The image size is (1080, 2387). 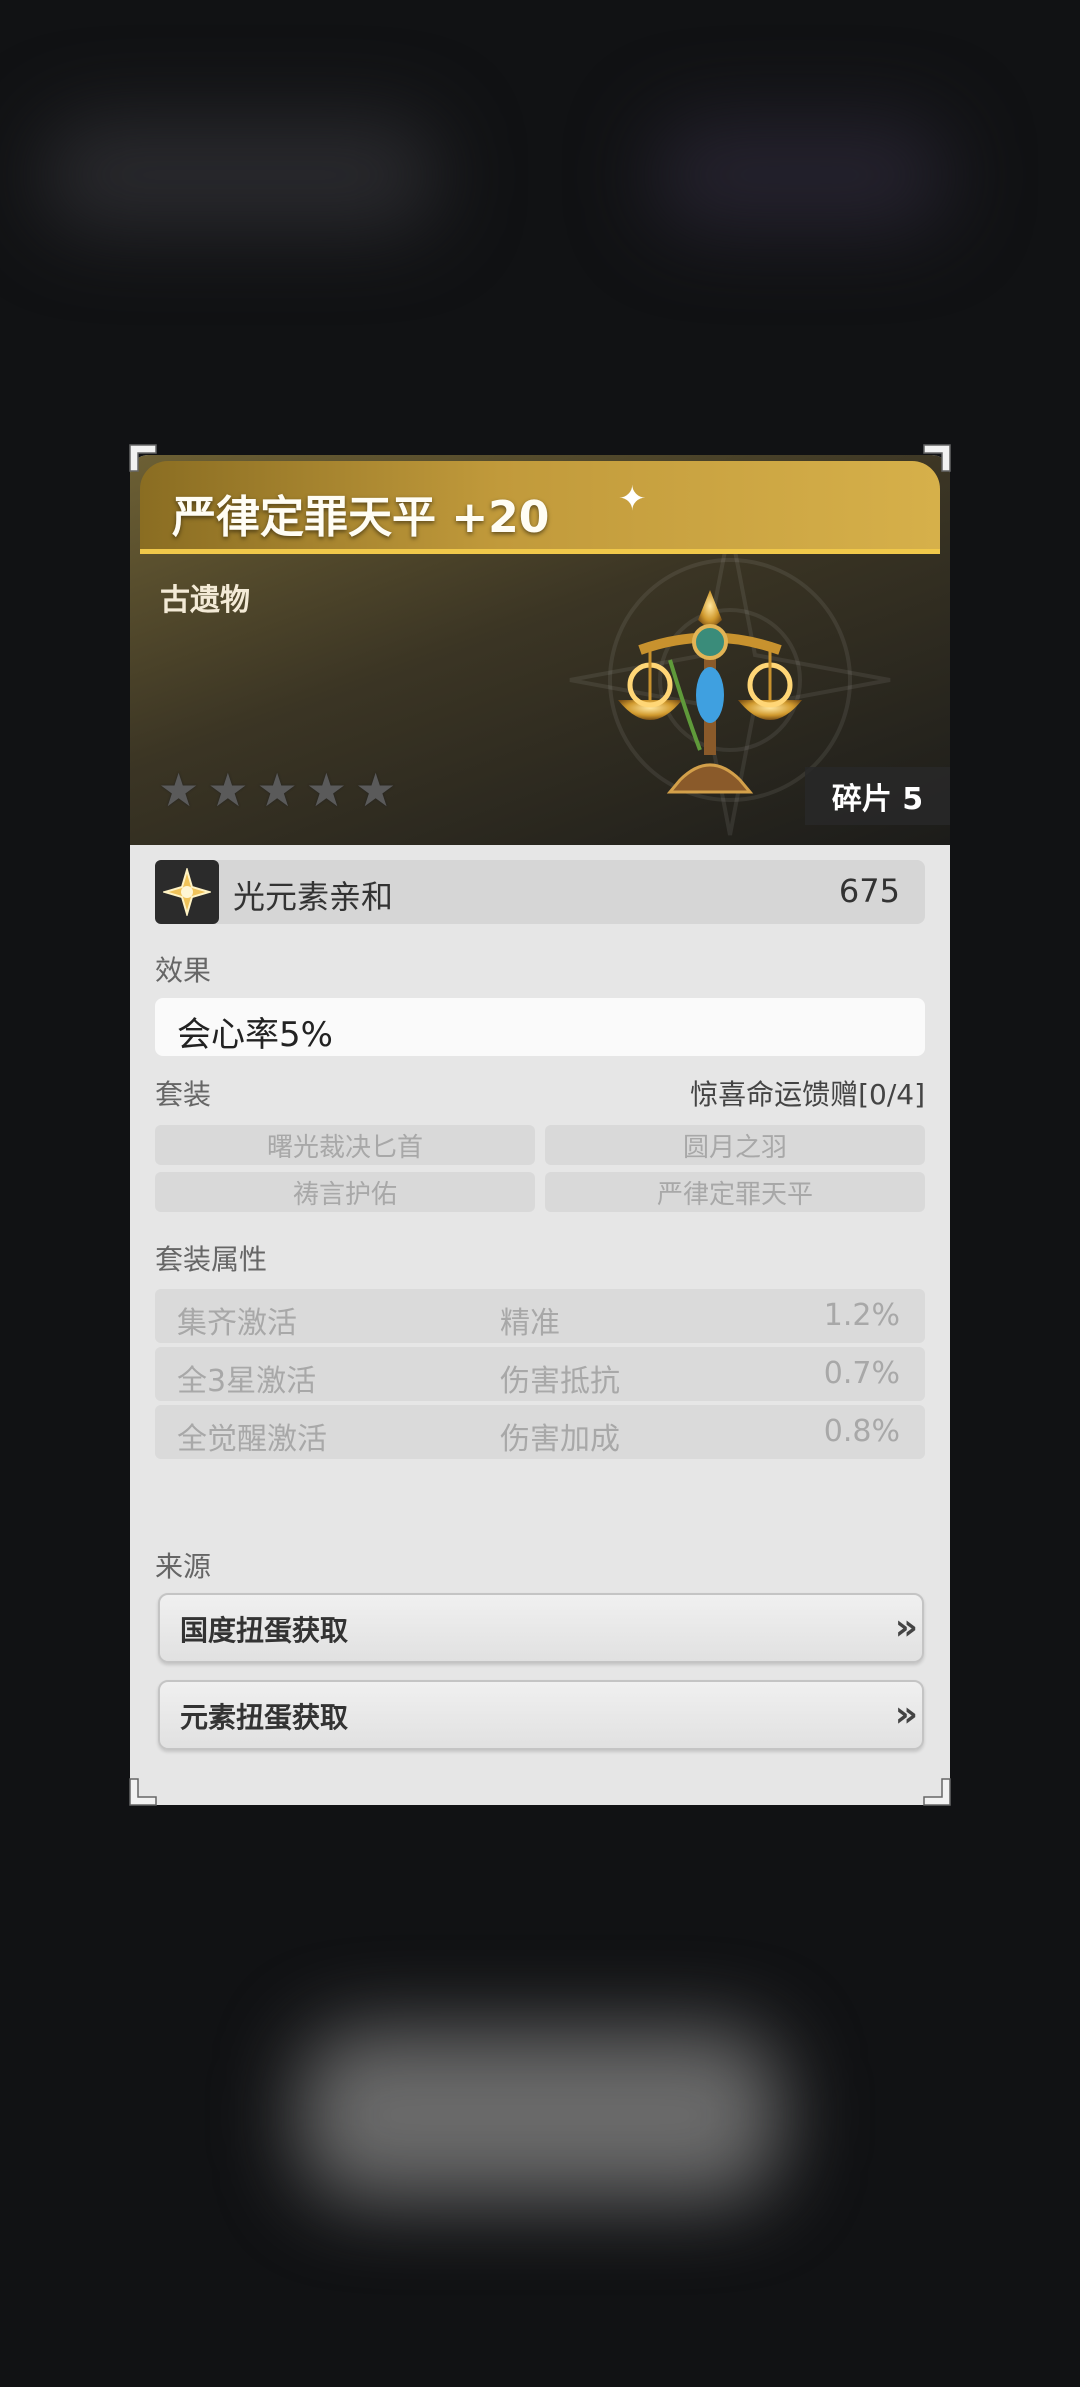 I want to click on attr-name: 伤害加成, so click(x=560, y=1439).